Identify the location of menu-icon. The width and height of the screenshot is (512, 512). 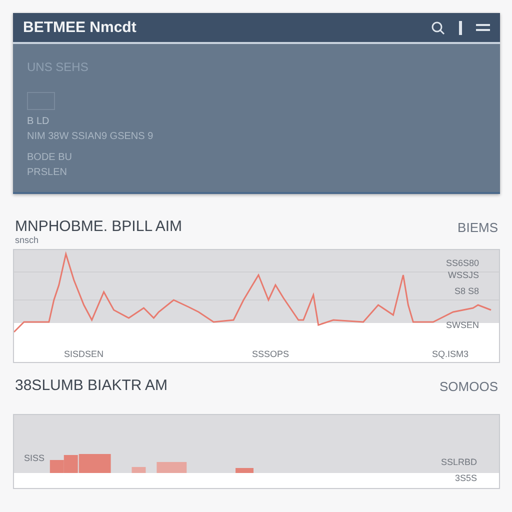
(483, 28).